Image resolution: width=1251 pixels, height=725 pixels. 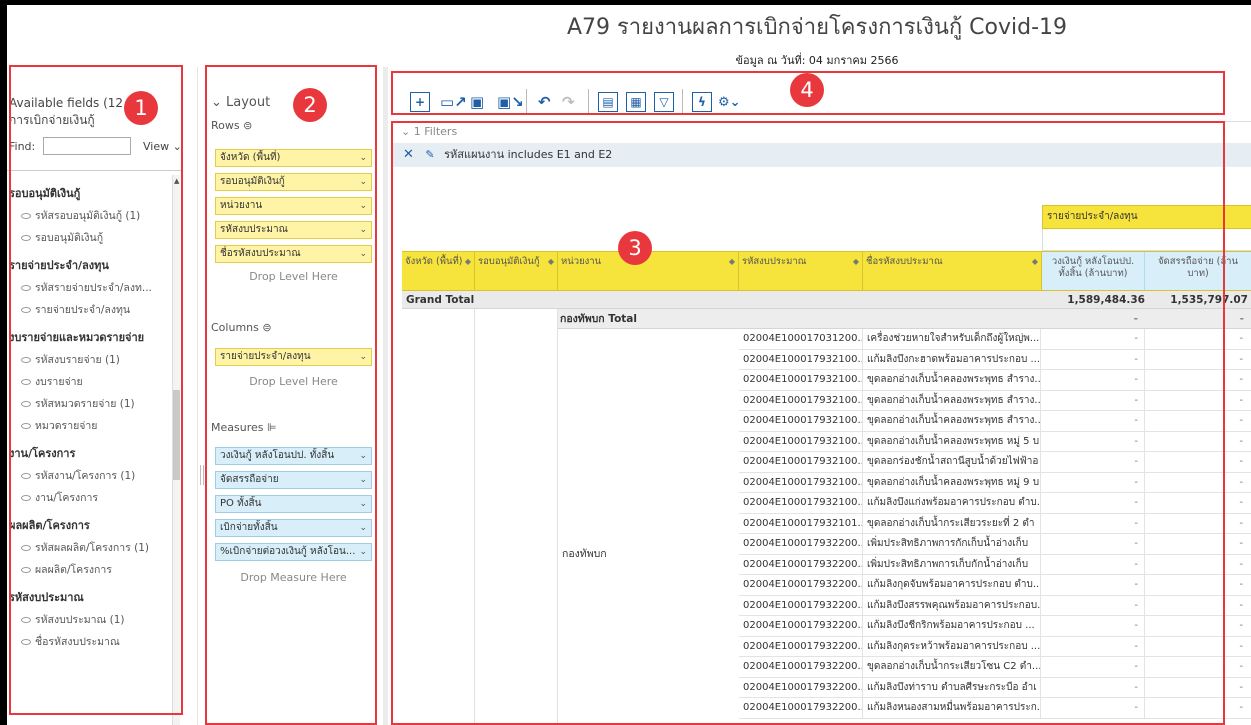 I want to click on annotation-badge-1: 1, so click(x=141, y=108).